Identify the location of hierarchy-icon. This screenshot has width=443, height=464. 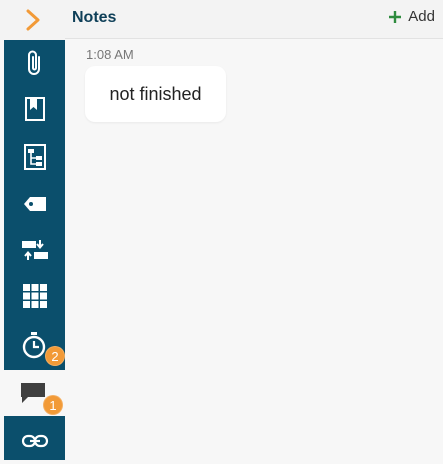
(34, 157).